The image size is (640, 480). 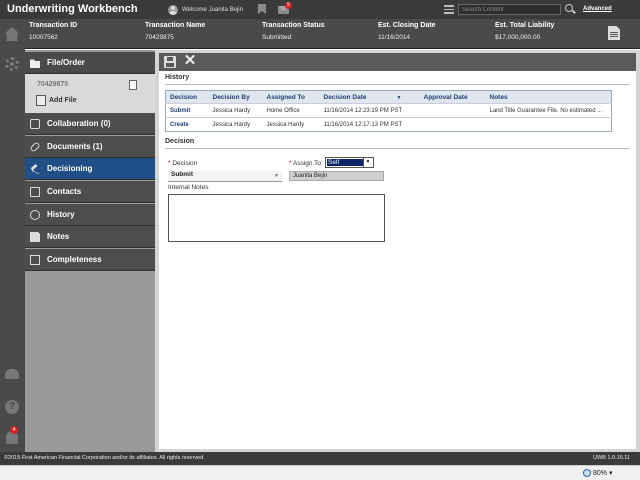 I want to click on browser-status-bar: 80% ▾, so click(x=320, y=472).